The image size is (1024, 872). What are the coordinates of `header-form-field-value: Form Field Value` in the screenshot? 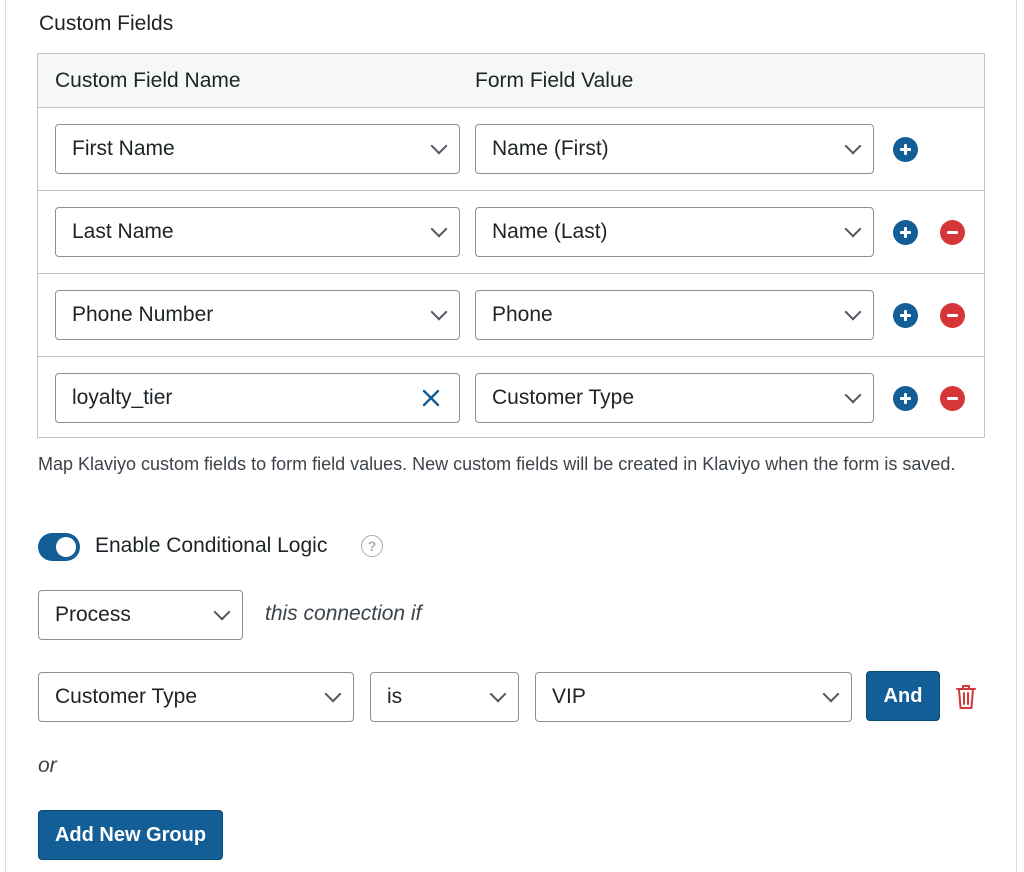 It's located at (554, 80).